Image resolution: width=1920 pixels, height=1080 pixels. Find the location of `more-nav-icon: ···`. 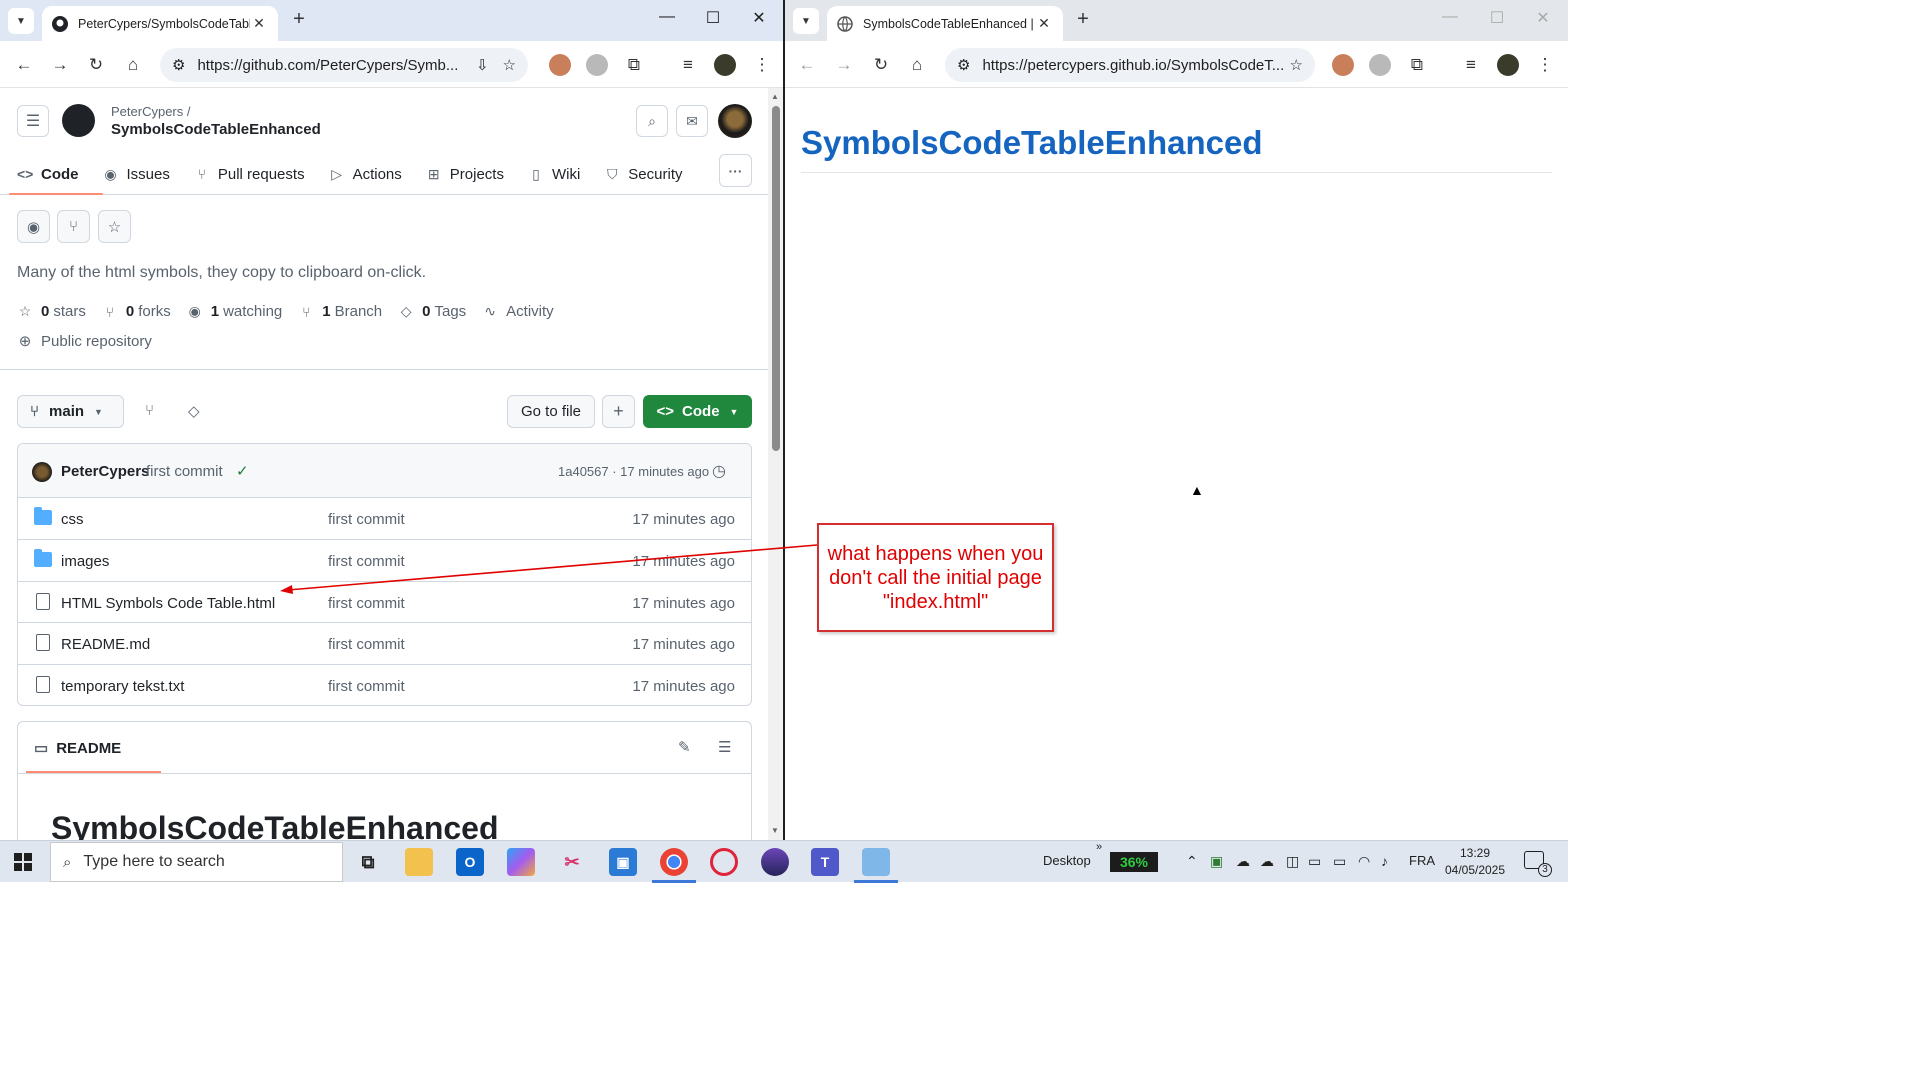

more-nav-icon: ··· is located at coordinates (735, 170).